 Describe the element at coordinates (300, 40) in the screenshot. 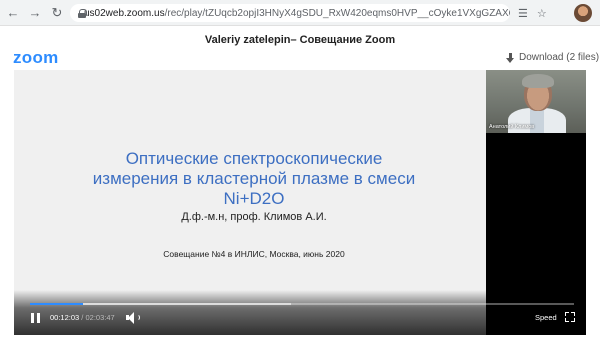

I see `page-title: Valeriy zatelepin– Совещание Zoom` at that location.